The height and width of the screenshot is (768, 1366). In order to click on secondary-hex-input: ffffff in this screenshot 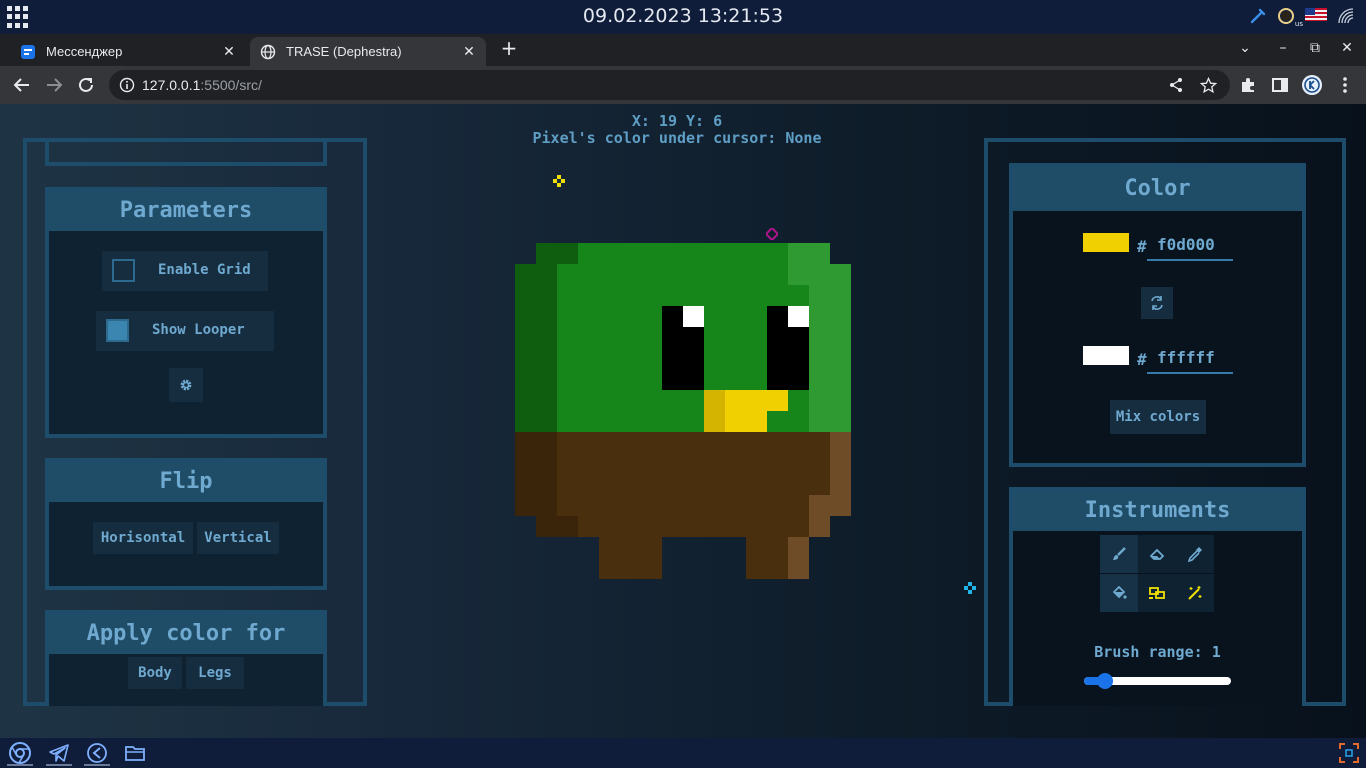, I will do `click(1190, 359)`.